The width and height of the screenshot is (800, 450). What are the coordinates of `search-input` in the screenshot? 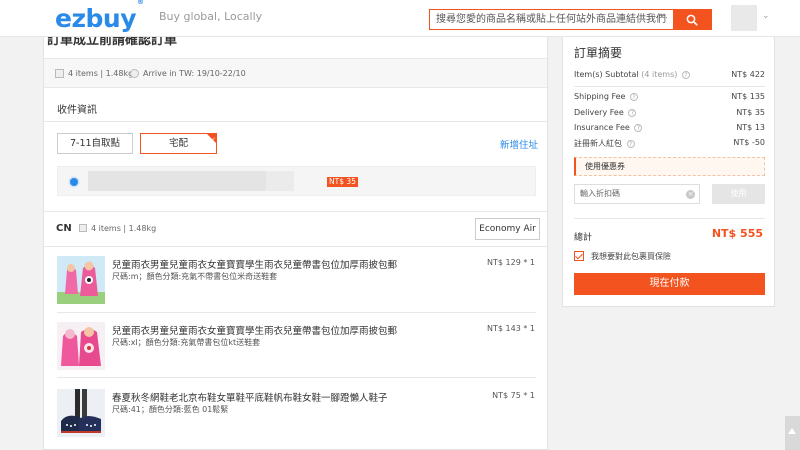 It's located at (551, 19).